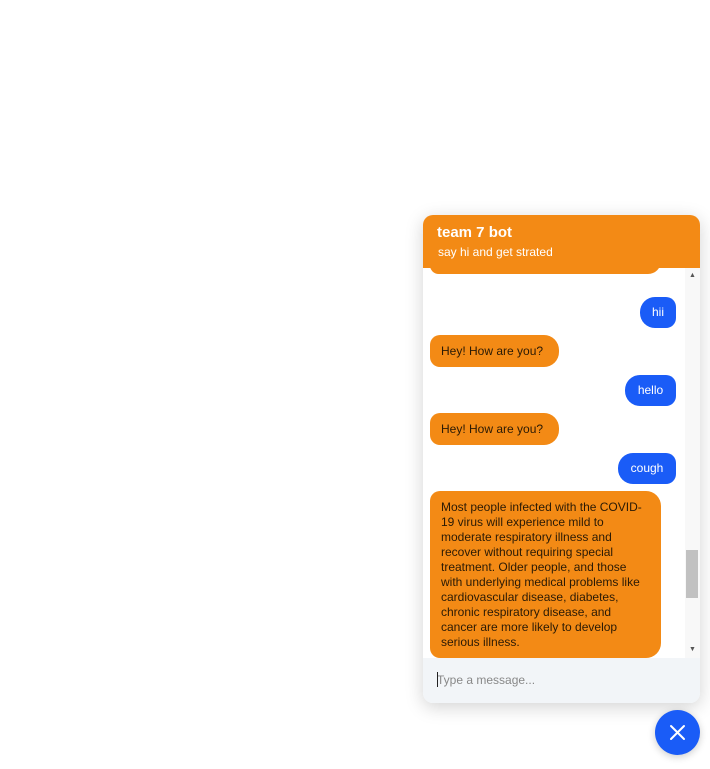  What do you see at coordinates (692, 574) in the screenshot?
I see `scroll-thumb` at bounding box center [692, 574].